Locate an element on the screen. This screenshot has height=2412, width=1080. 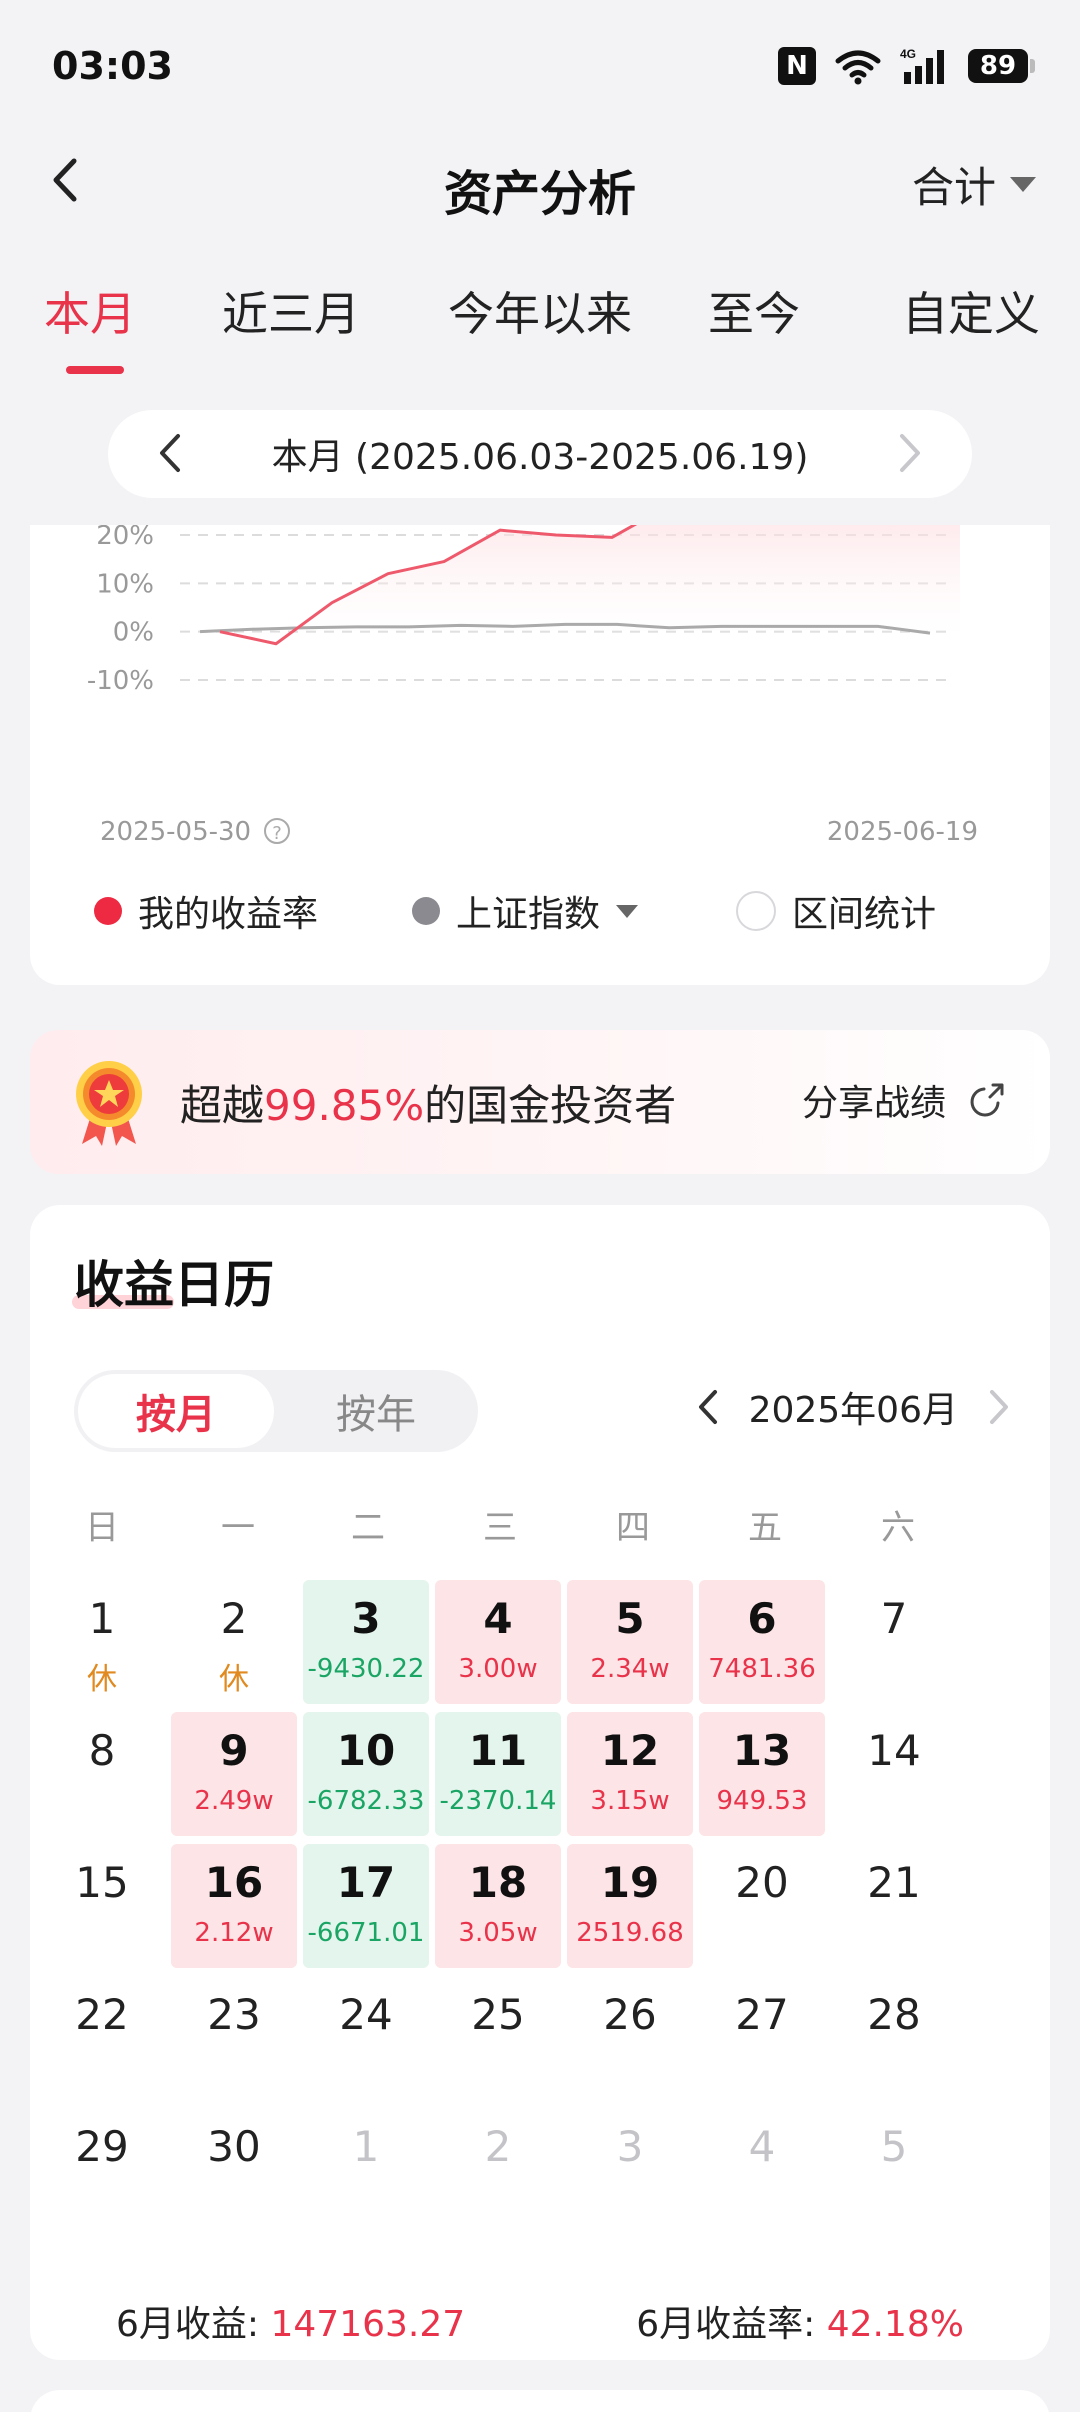
day-profit-value: 949.53 is located at coordinates (762, 1801).